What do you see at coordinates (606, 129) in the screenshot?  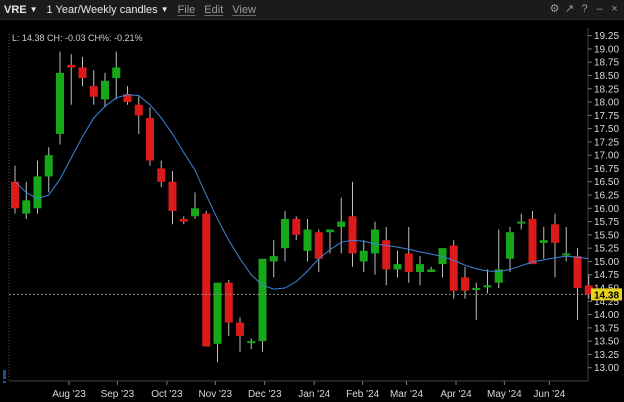 I see `price-tick-label: 17.50` at bounding box center [606, 129].